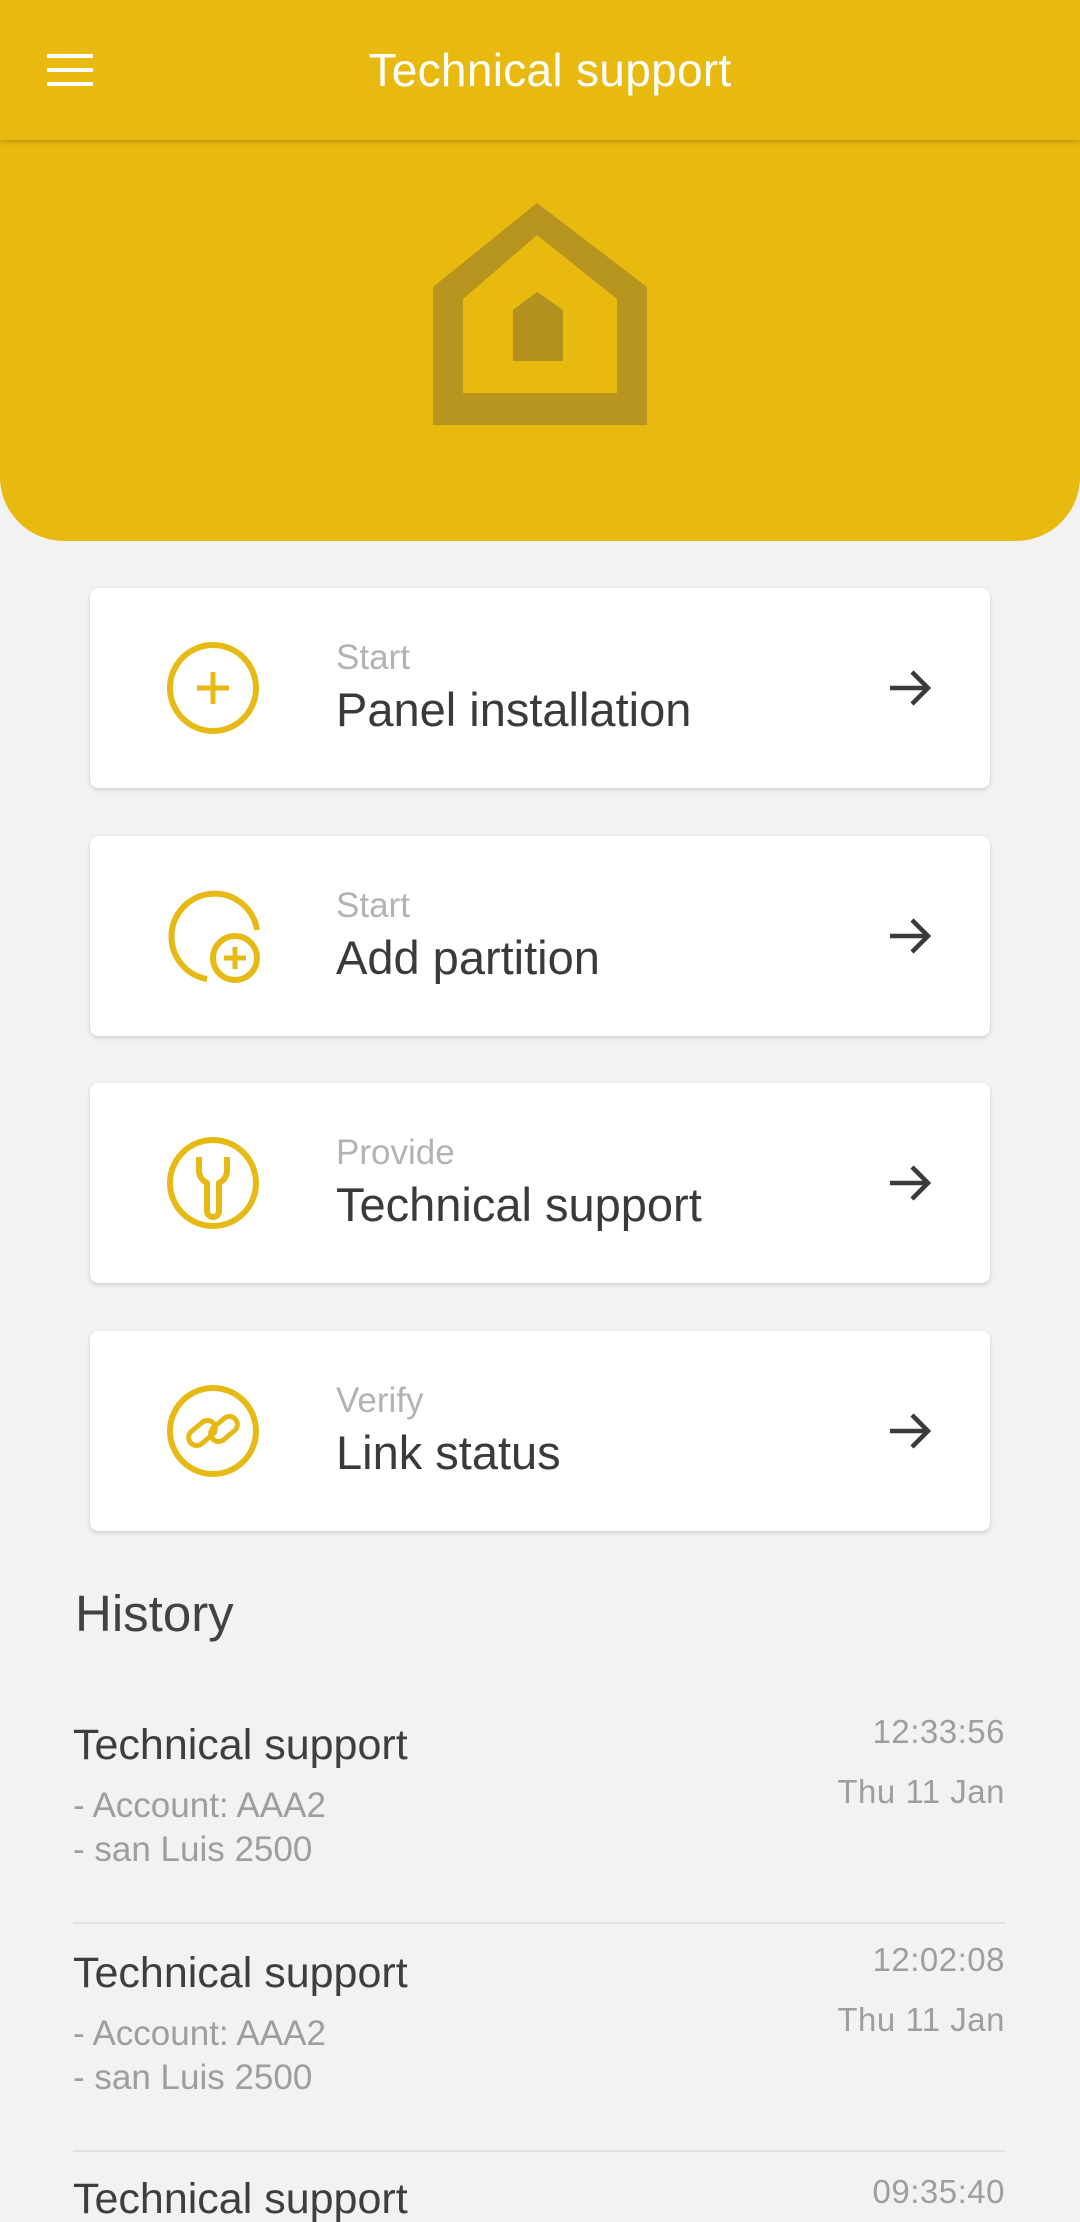 This screenshot has width=1080, height=2222. Describe the element at coordinates (514, 709) in the screenshot. I see `card-title: Panel installation` at that location.